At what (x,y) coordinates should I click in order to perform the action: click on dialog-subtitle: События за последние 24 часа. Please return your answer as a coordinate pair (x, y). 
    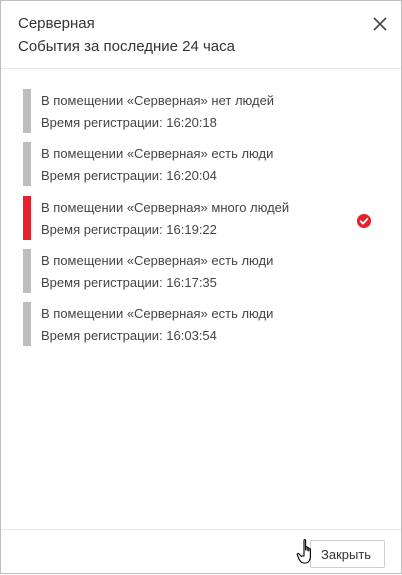
    Looking at the image, I should click on (126, 46).